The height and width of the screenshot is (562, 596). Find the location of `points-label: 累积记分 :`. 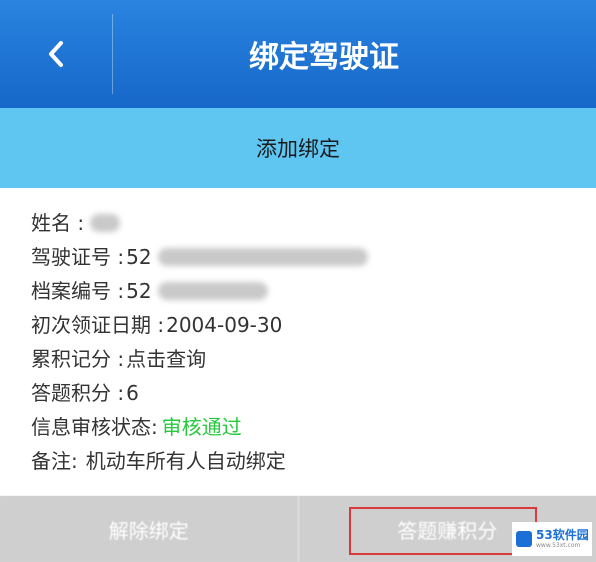

points-label: 累积记分 : is located at coordinates (78, 359).